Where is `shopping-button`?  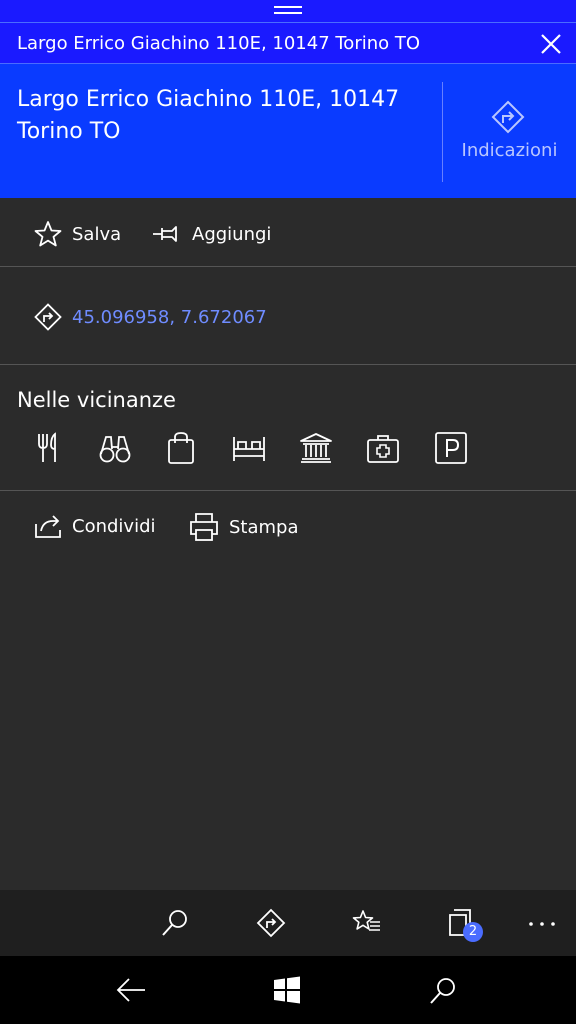 shopping-button is located at coordinates (181, 448).